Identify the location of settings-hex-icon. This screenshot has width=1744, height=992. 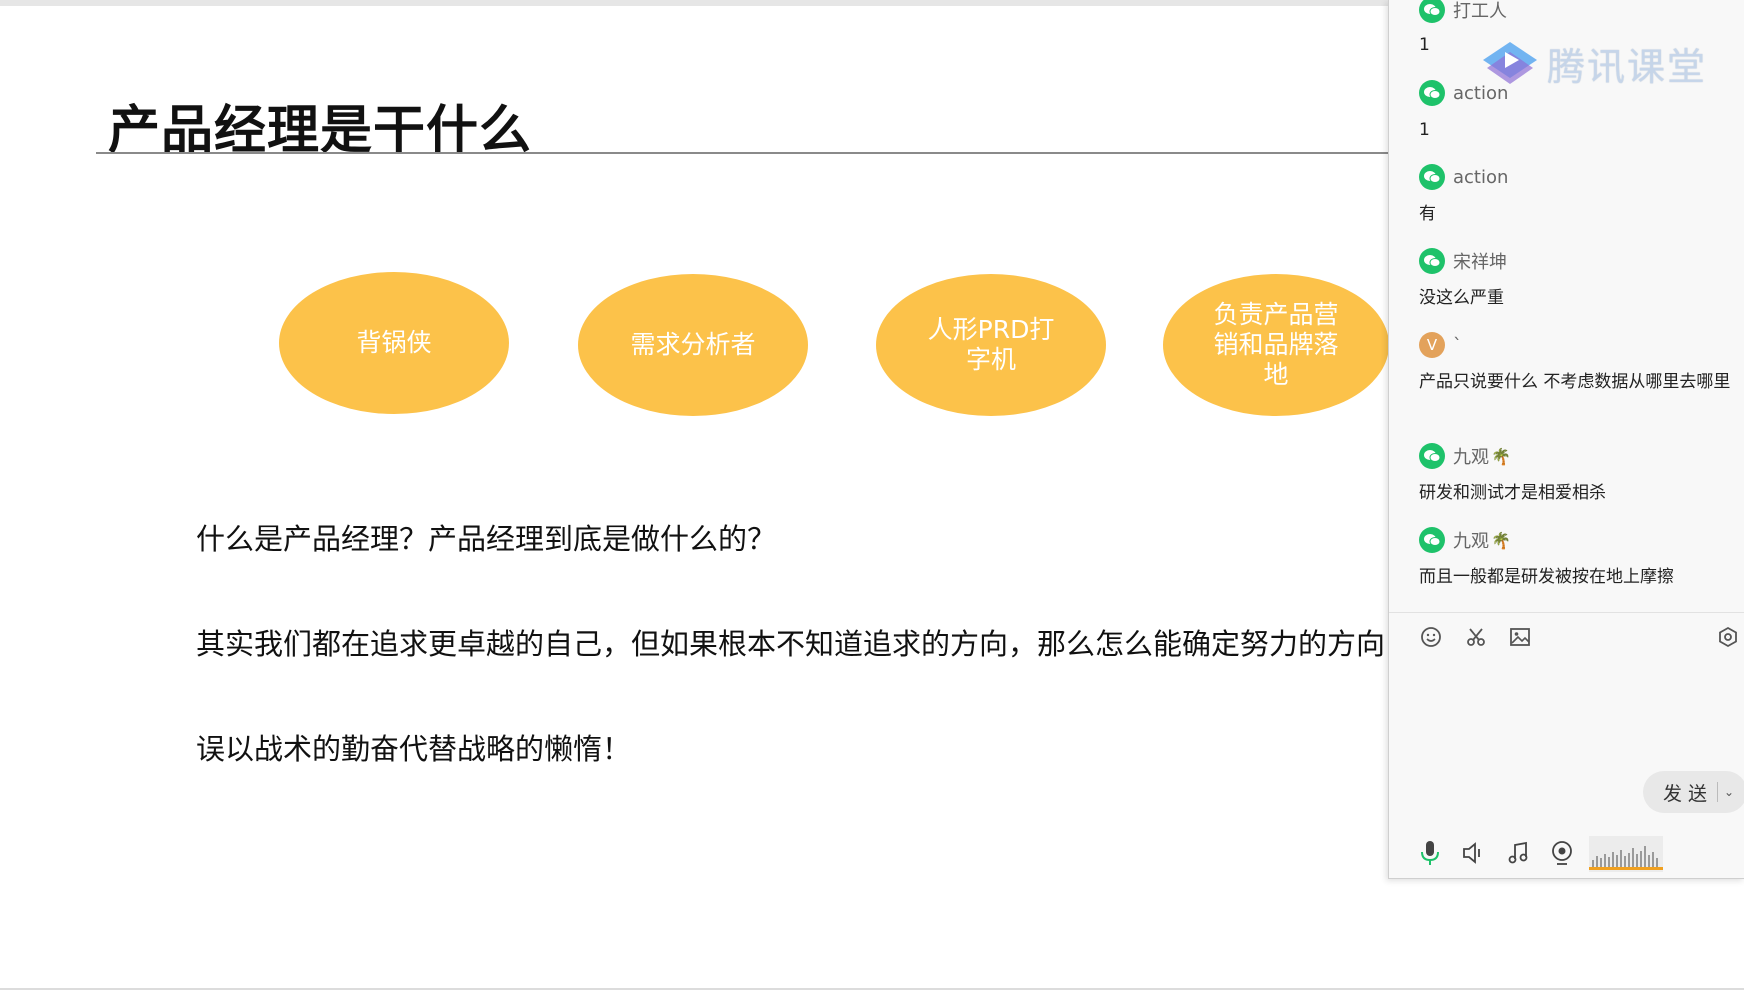
(1728, 637).